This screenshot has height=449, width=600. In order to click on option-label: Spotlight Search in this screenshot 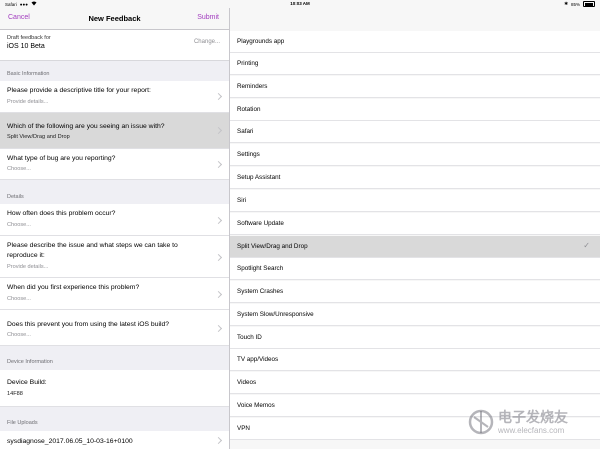, I will do `click(260, 268)`.